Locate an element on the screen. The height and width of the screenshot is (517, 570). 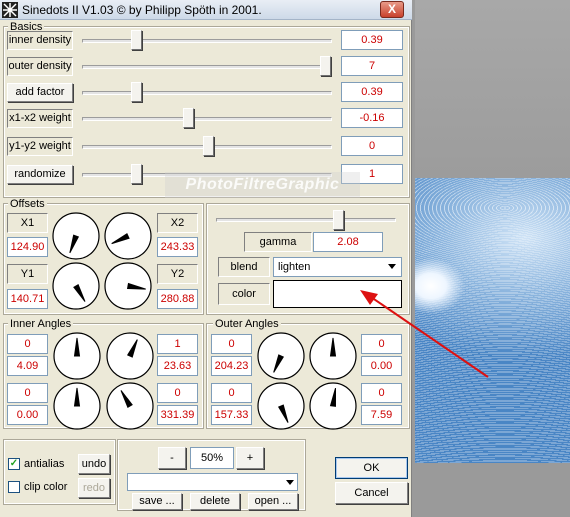
inner-bottom-left-a: 0 is located at coordinates (27, 393).